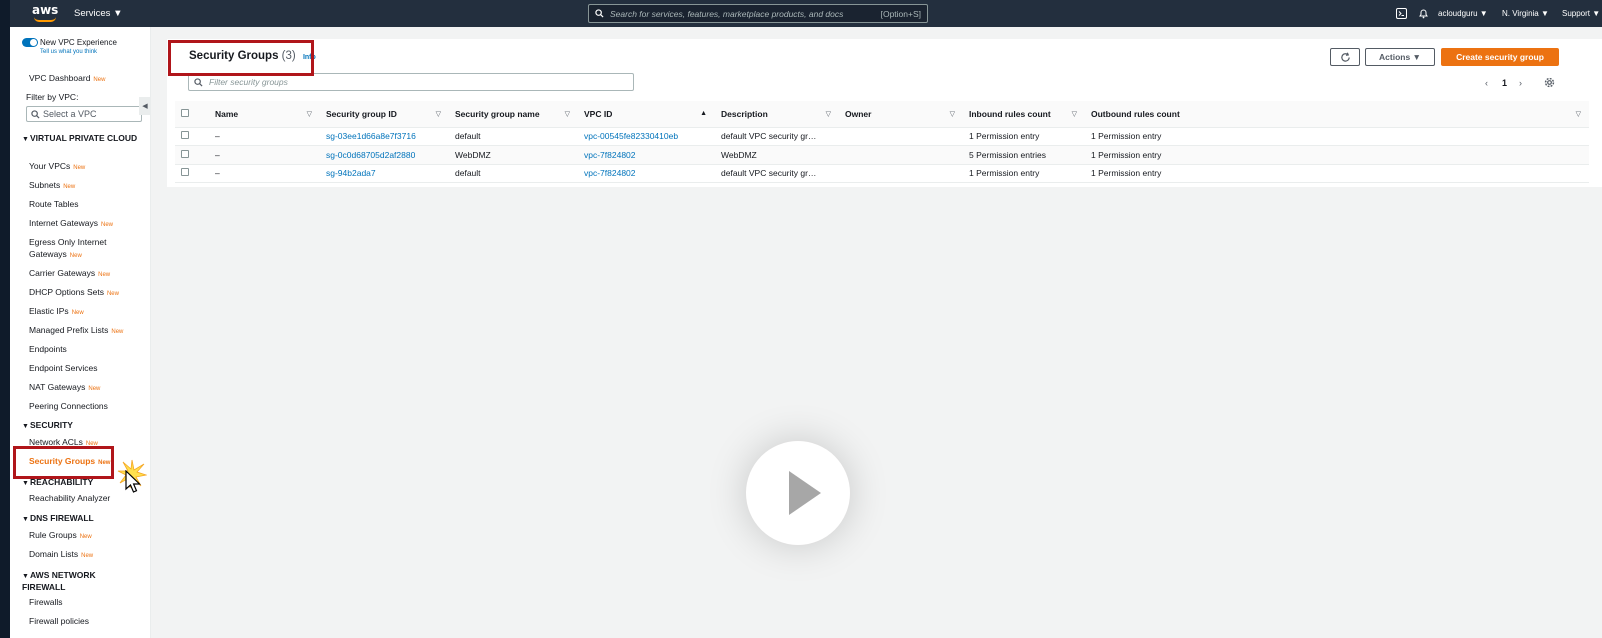 Image resolution: width=1602 pixels, height=638 pixels. I want to click on sidebar-item-endpoints: Endpoints, so click(48, 349).